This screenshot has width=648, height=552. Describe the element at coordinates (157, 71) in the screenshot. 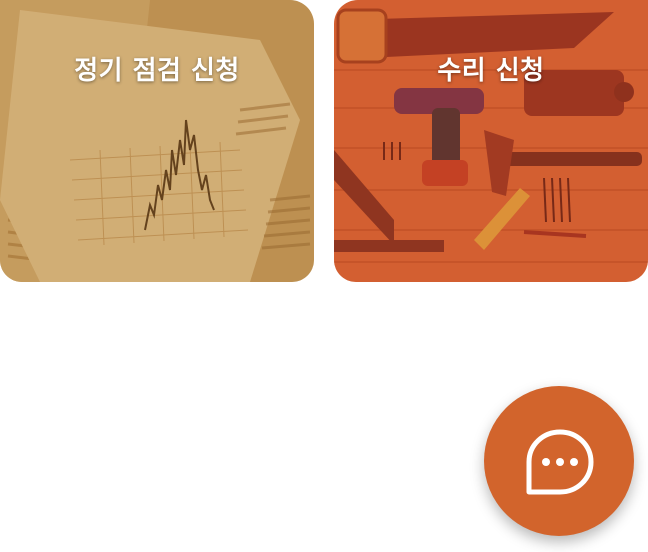

I see `inspection-request-label: 정기 점검 신청` at that location.